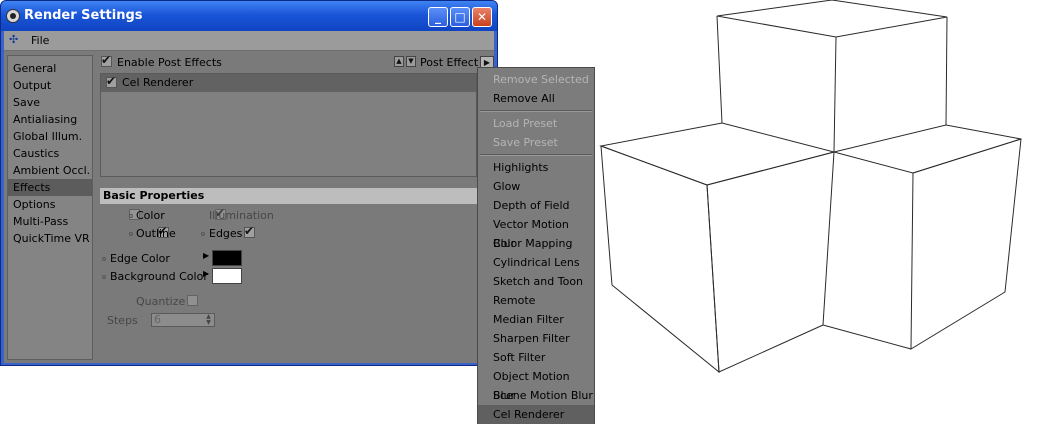 This screenshot has width=1063, height=427. Describe the element at coordinates (226, 233) in the screenshot. I see `edges-label: Edges` at that location.